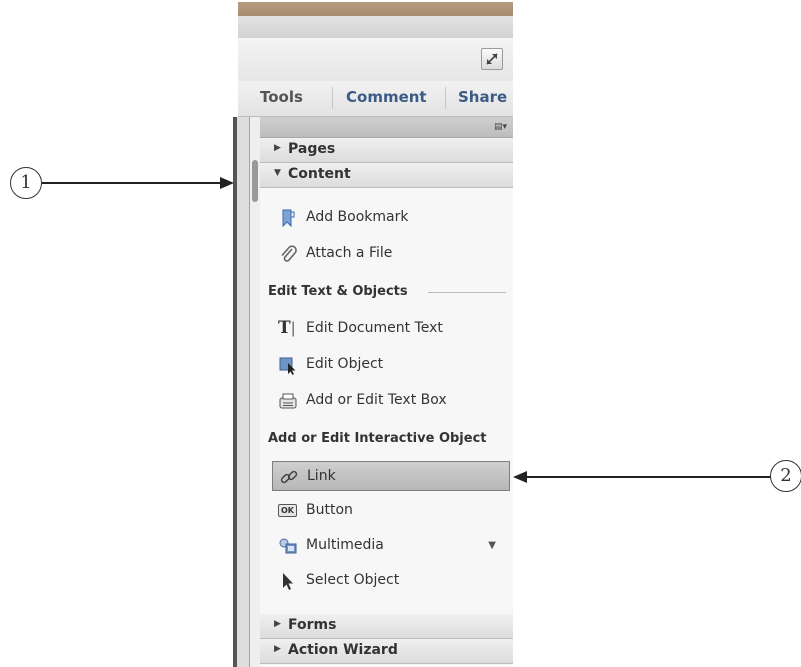 This screenshot has height=667, width=801. I want to click on task-pane-header, so click(375, 60).